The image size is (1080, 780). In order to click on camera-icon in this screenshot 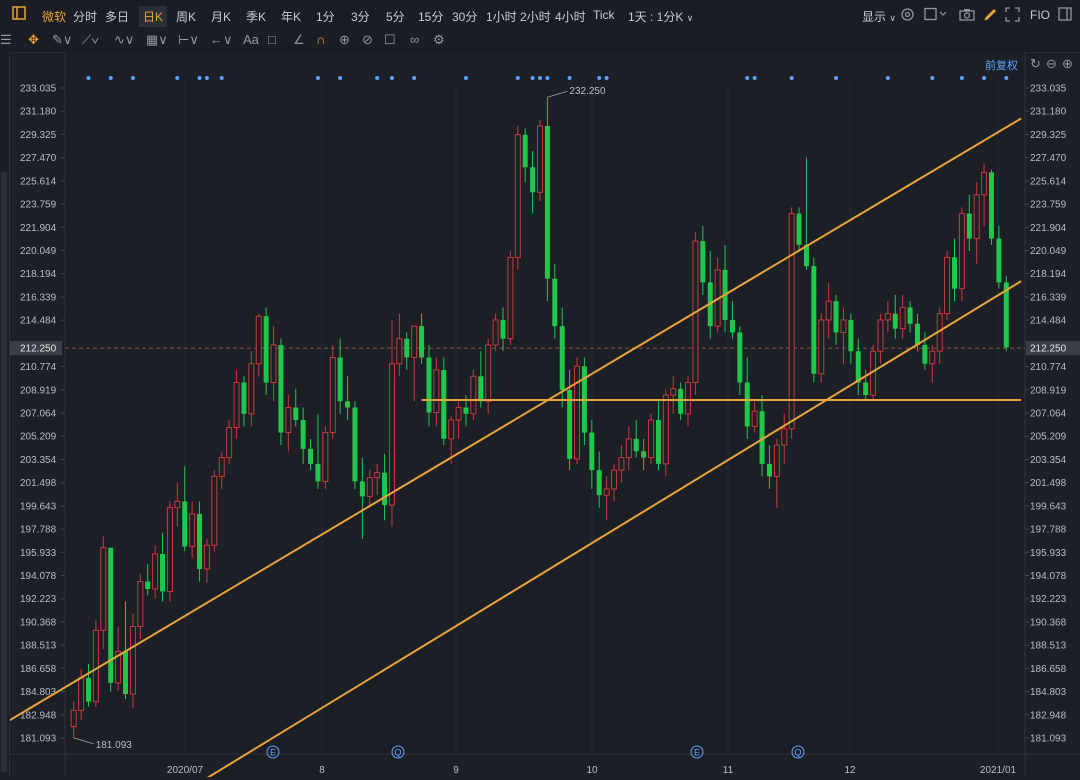, I will do `click(967, 16)`.